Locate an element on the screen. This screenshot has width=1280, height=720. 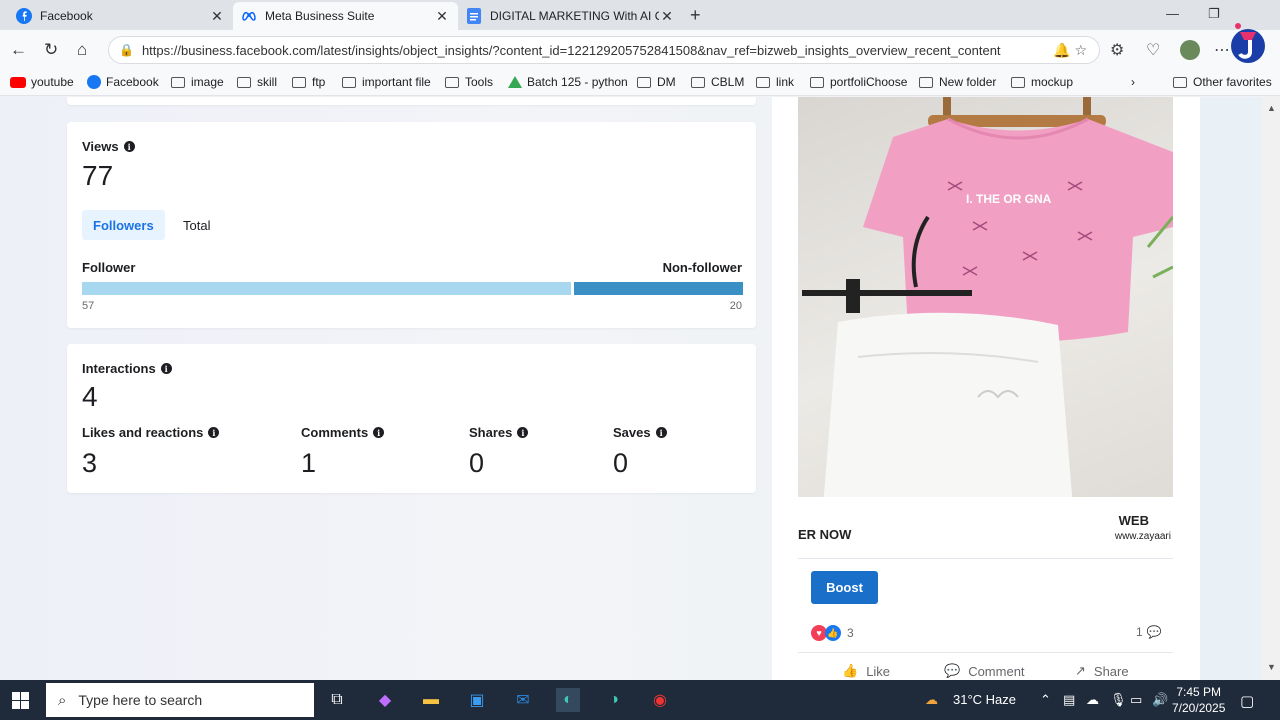
tray-app-icon: ▤ is located at coordinates (1069, 700).